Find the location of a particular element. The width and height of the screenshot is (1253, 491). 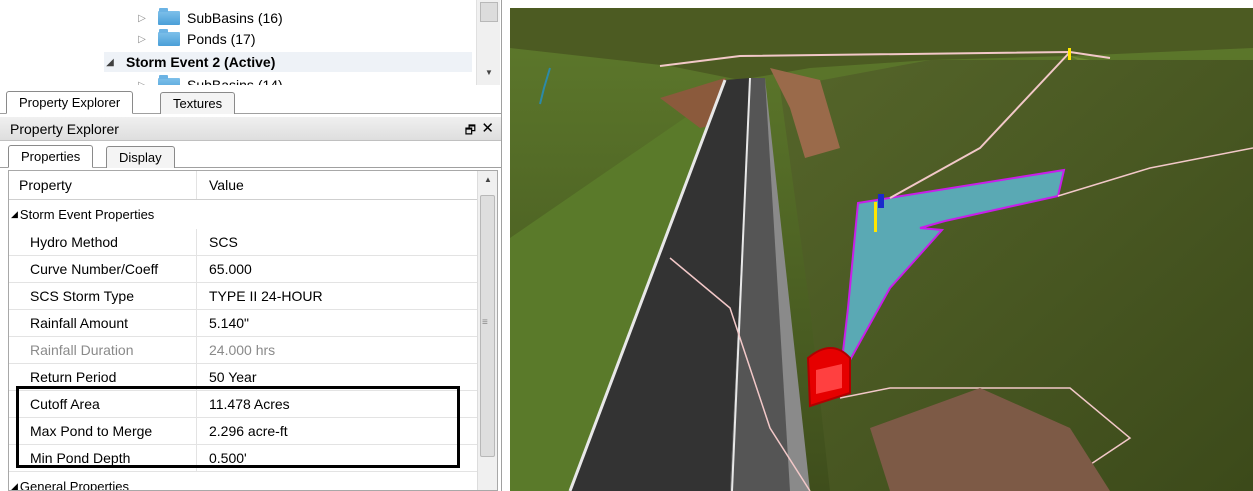

property-row-scs-storm-type: SCS Storm Type TYPE II 24-HOUR is located at coordinates (243, 296).